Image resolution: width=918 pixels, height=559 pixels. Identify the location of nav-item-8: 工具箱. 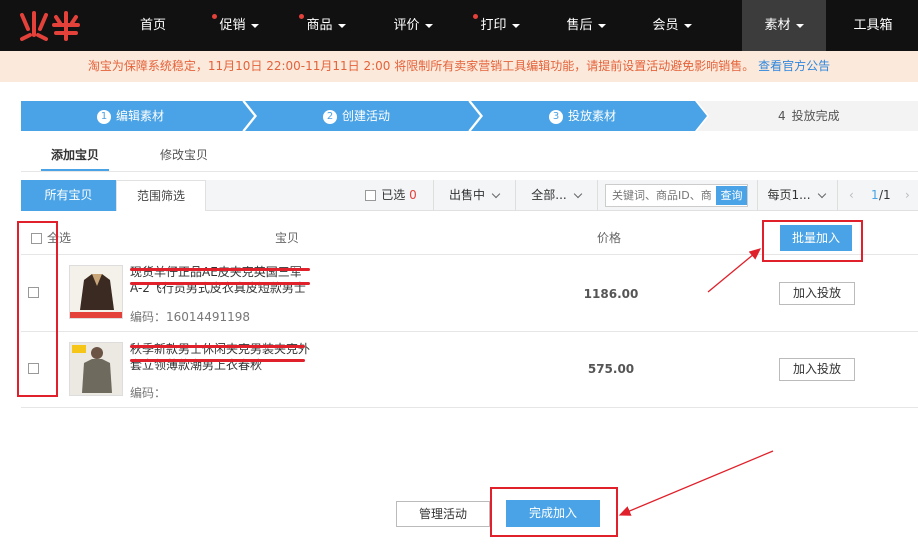
(871, 25).